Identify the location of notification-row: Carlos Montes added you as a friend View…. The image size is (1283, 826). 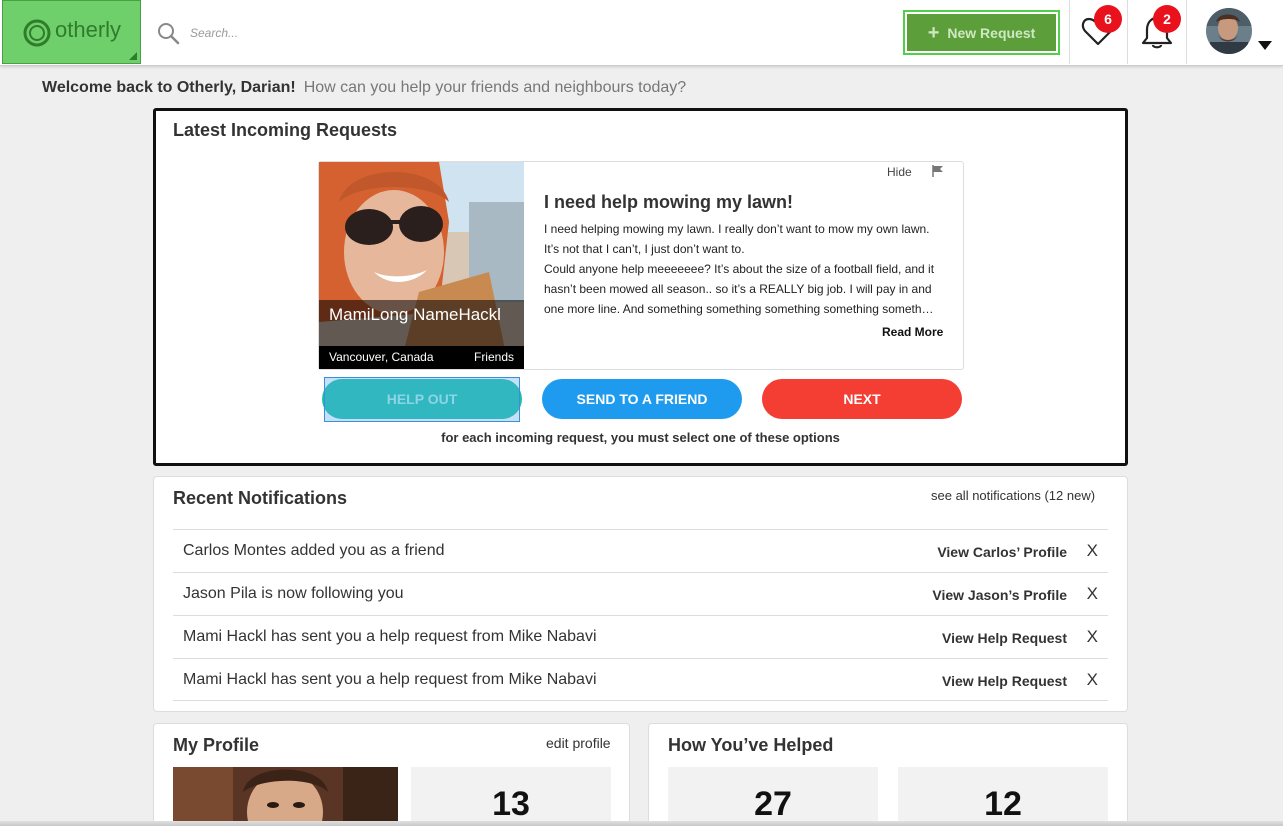
(640, 550).